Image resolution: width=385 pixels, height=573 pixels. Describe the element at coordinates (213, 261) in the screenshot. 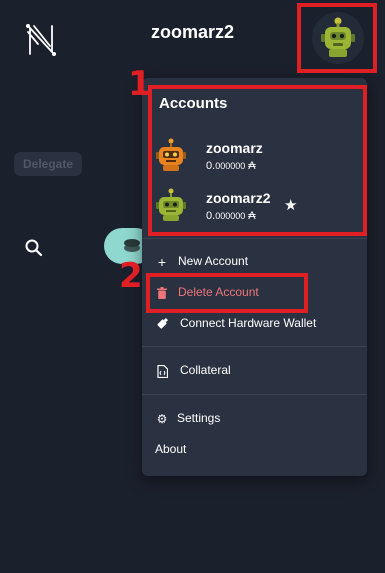

I see `new-account-label: New Account` at that location.